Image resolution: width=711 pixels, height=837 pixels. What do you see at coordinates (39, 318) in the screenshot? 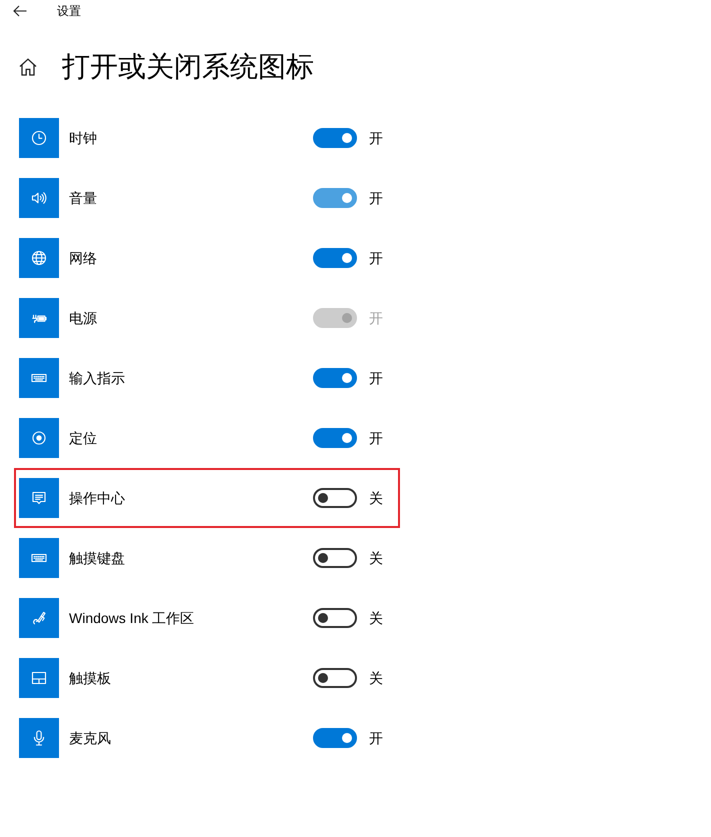
I see `battery-plug-icon` at bounding box center [39, 318].